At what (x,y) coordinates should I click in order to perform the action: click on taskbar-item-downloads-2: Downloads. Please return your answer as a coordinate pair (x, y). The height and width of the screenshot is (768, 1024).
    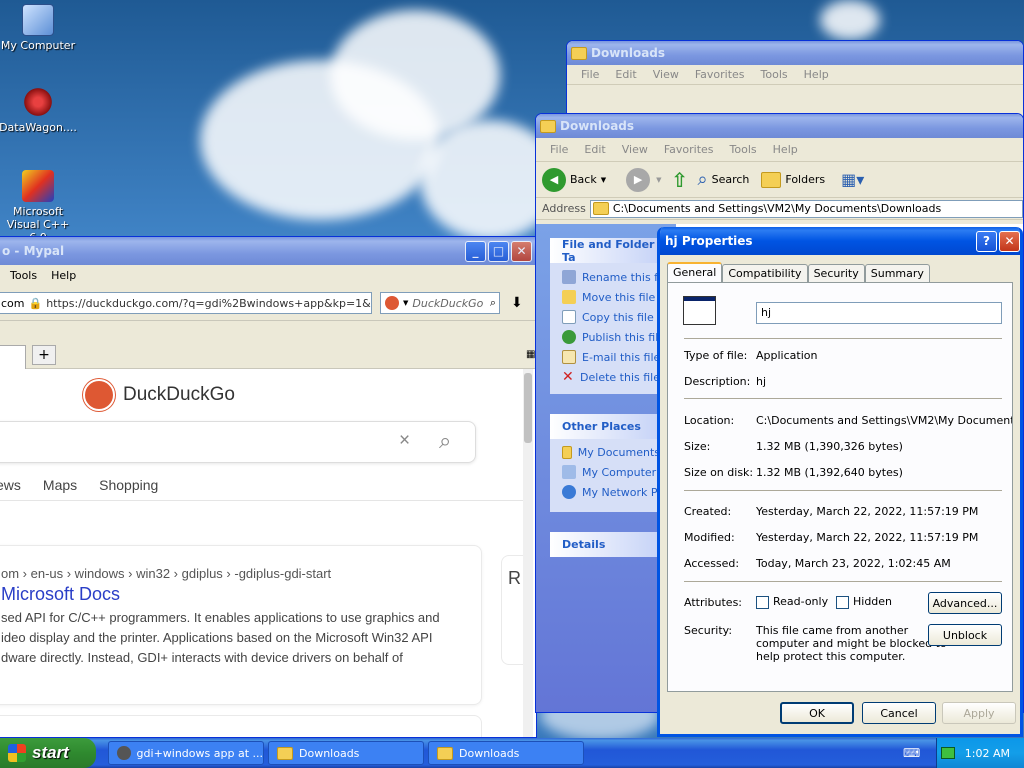
    Looking at the image, I should click on (506, 753).